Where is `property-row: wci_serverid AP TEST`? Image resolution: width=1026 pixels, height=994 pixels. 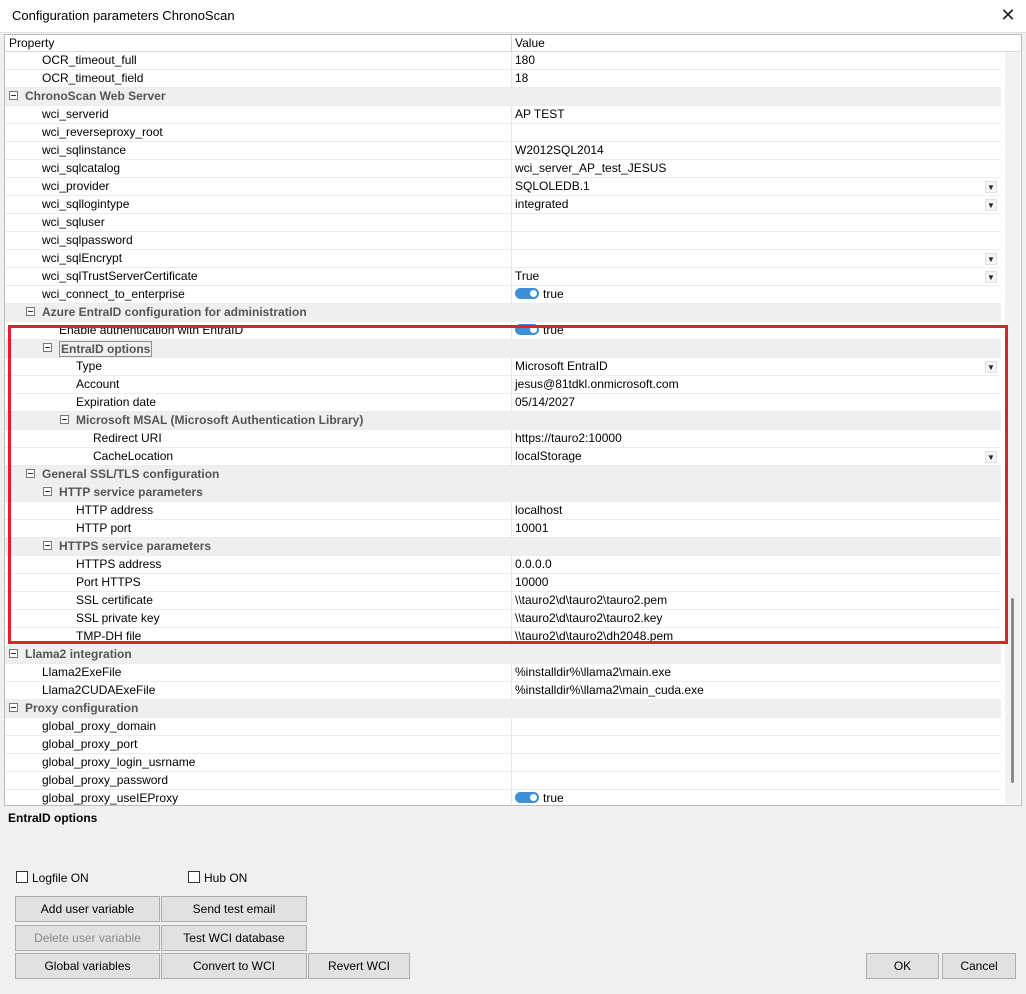 property-row: wci_serverid AP TEST is located at coordinates (503, 115).